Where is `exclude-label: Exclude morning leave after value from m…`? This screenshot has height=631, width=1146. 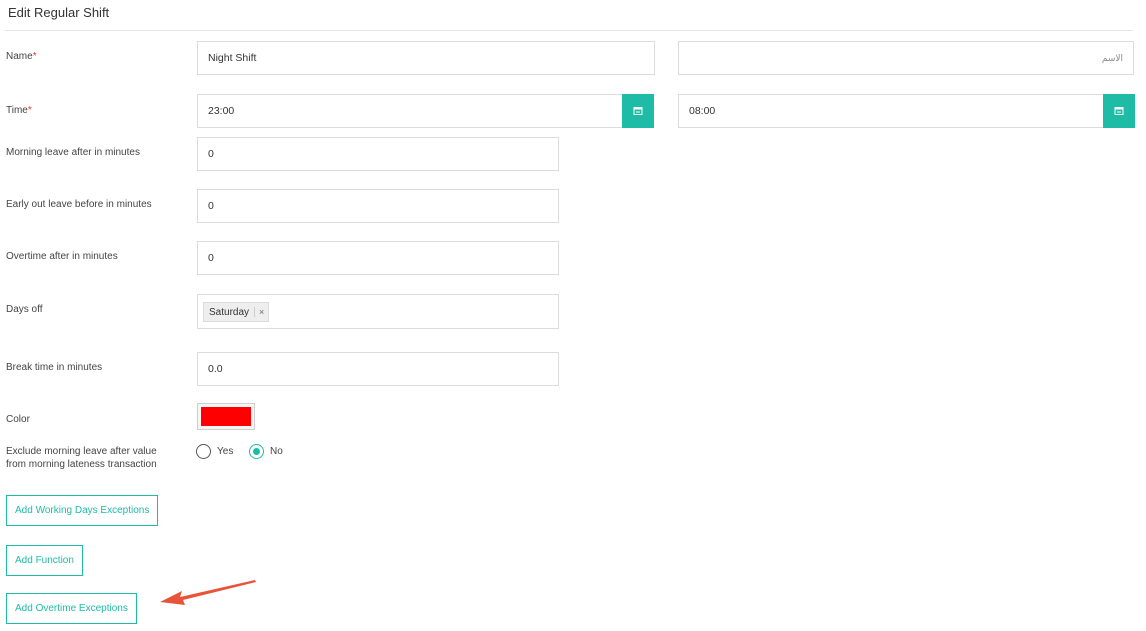
exclude-label: Exclude morning leave after value from m… is located at coordinates (81, 458).